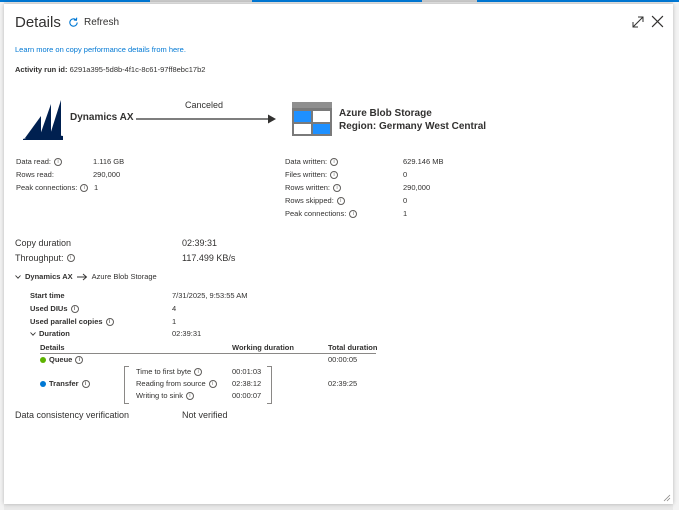 The image size is (679, 510). I want to click on stat-rows-written-value: 290,000, so click(417, 187).